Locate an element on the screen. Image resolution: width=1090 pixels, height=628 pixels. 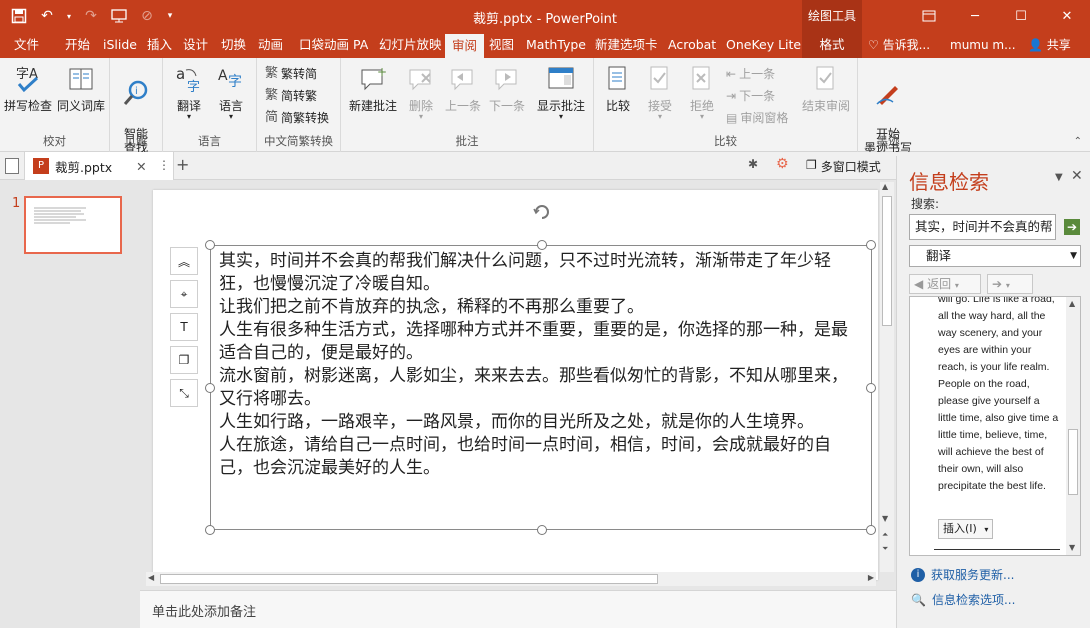
forward-button: ➔ ▾ is located at coordinates (1010, 284).